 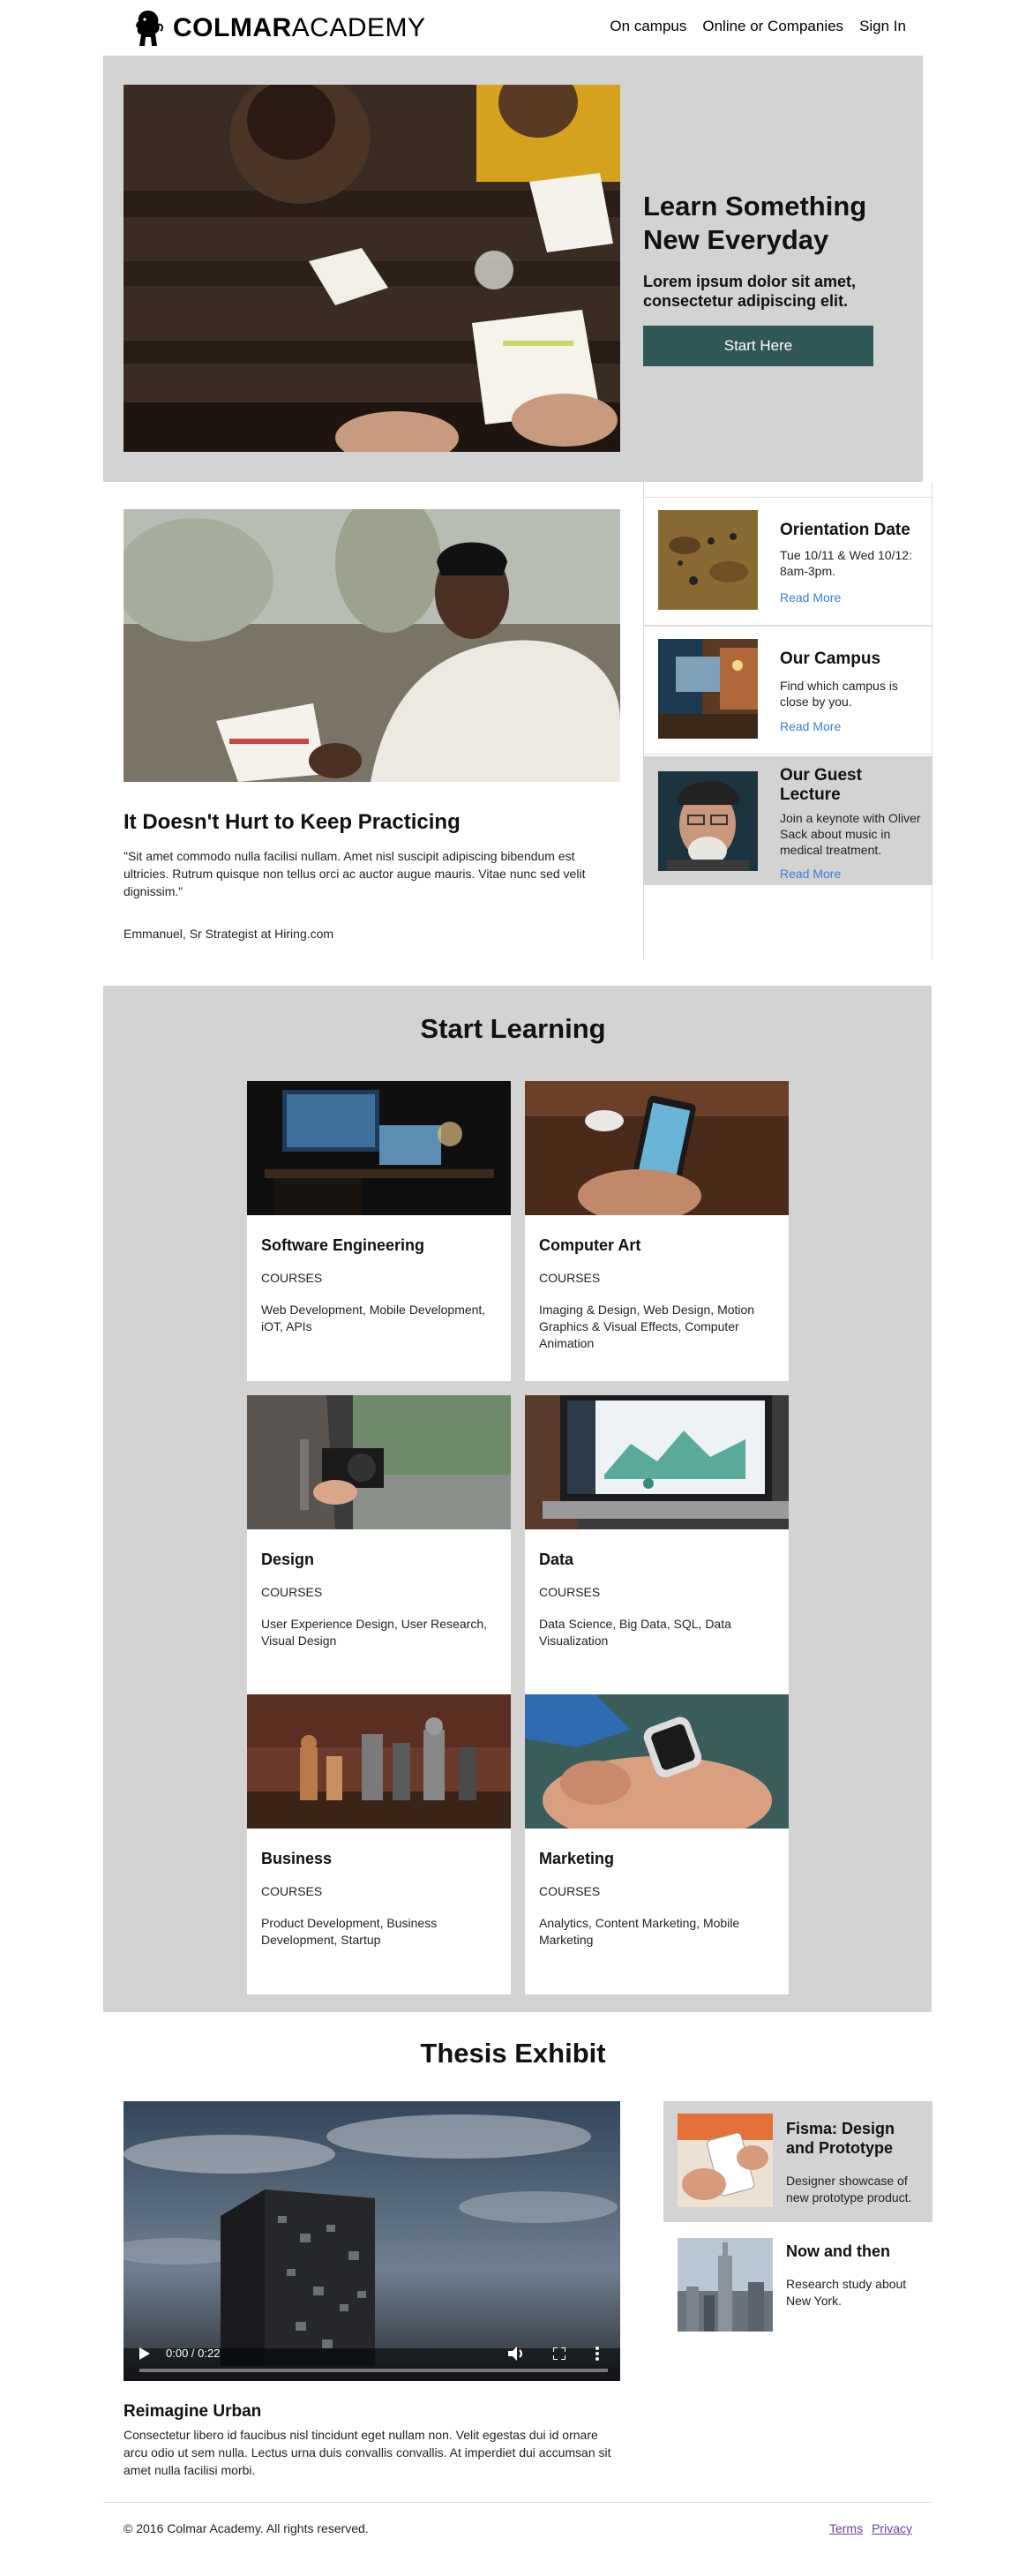 What do you see at coordinates (299, 27) in the screenshot?
I see `logo-text: COLMARACADEMY` at bounding box center [299, 27].